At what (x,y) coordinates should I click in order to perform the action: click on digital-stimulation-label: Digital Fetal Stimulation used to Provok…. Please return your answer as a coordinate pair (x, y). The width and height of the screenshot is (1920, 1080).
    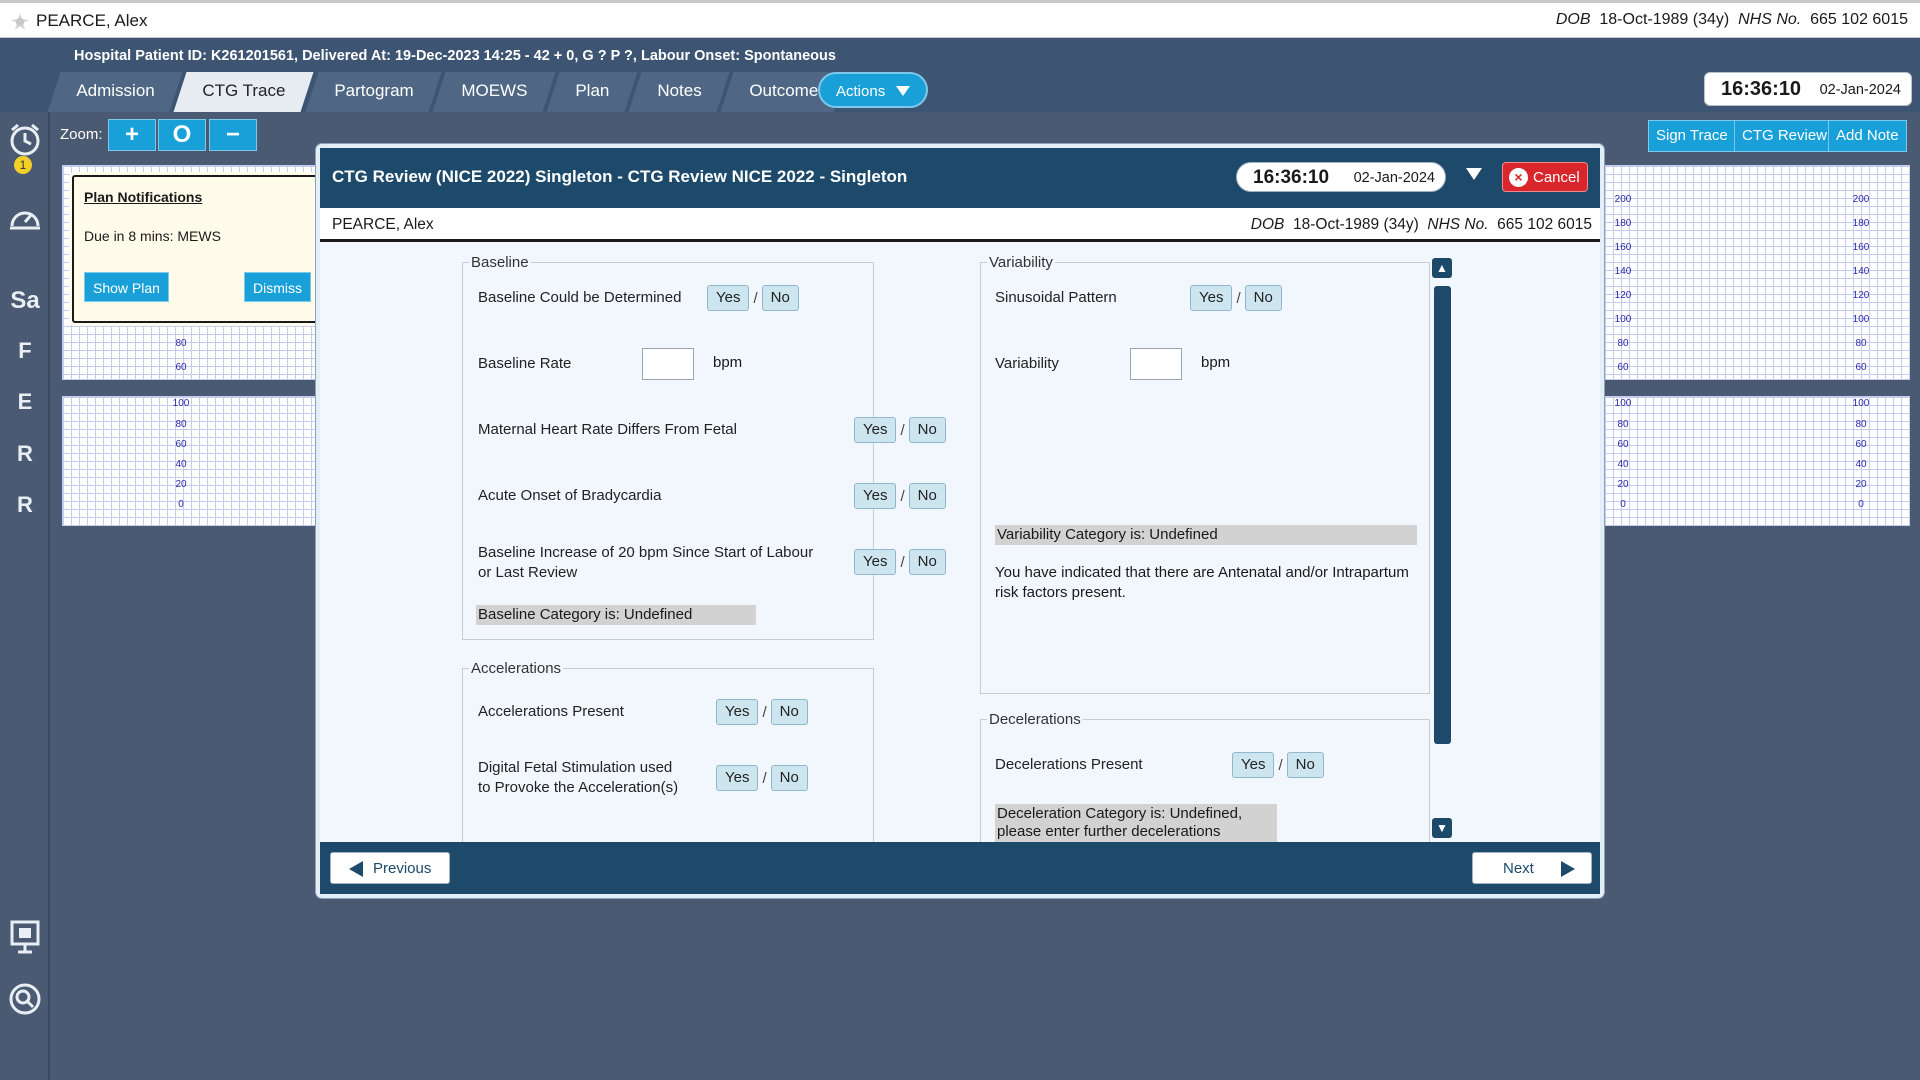
    Looking at the image, I should click on (578, 777).